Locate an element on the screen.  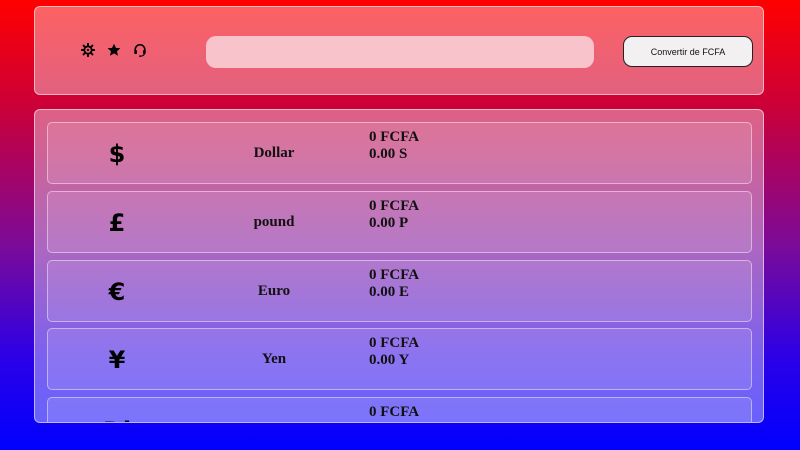
currency-row-yen: ¥ Yen 0 FCFA 0.00 Y is located at coordinates (399, 359).